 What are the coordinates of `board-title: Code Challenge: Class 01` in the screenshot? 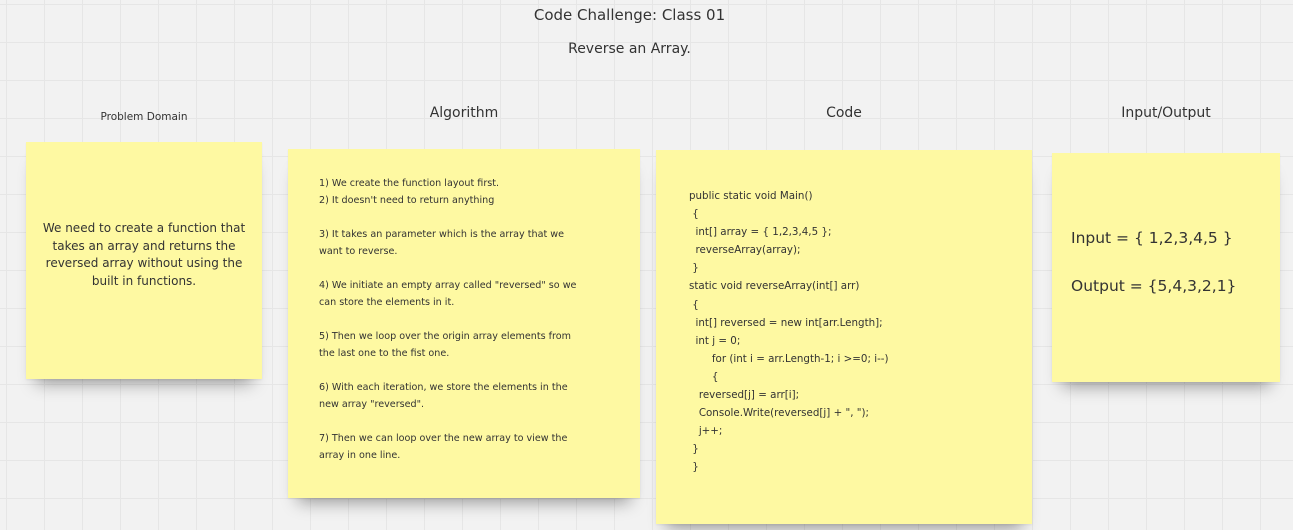 It's located at (629, 15).